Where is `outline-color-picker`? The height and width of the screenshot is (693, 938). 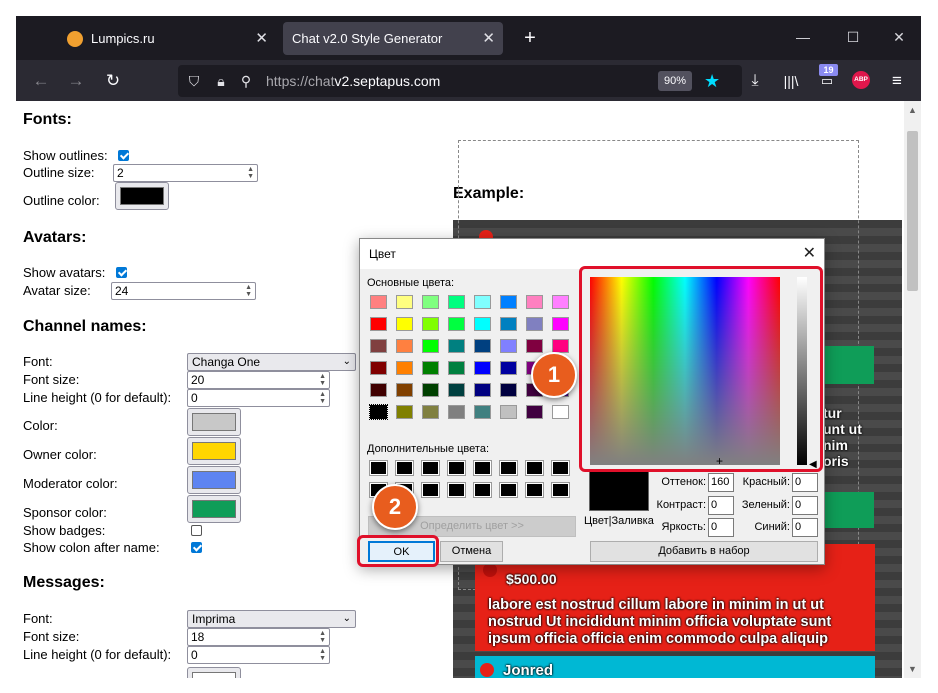 outline-color-picker is located at coordinates (142, 196).